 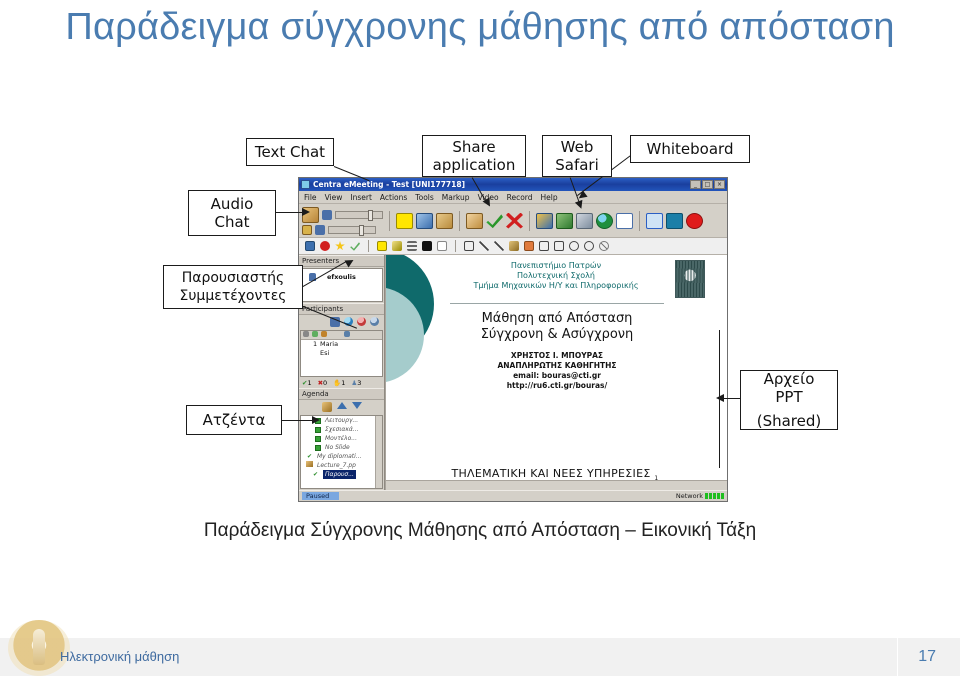 What do you see at coordinates (520, 197) in the screenshot?
I see `menu-item-record: Record` at bounding box center [520, 197].